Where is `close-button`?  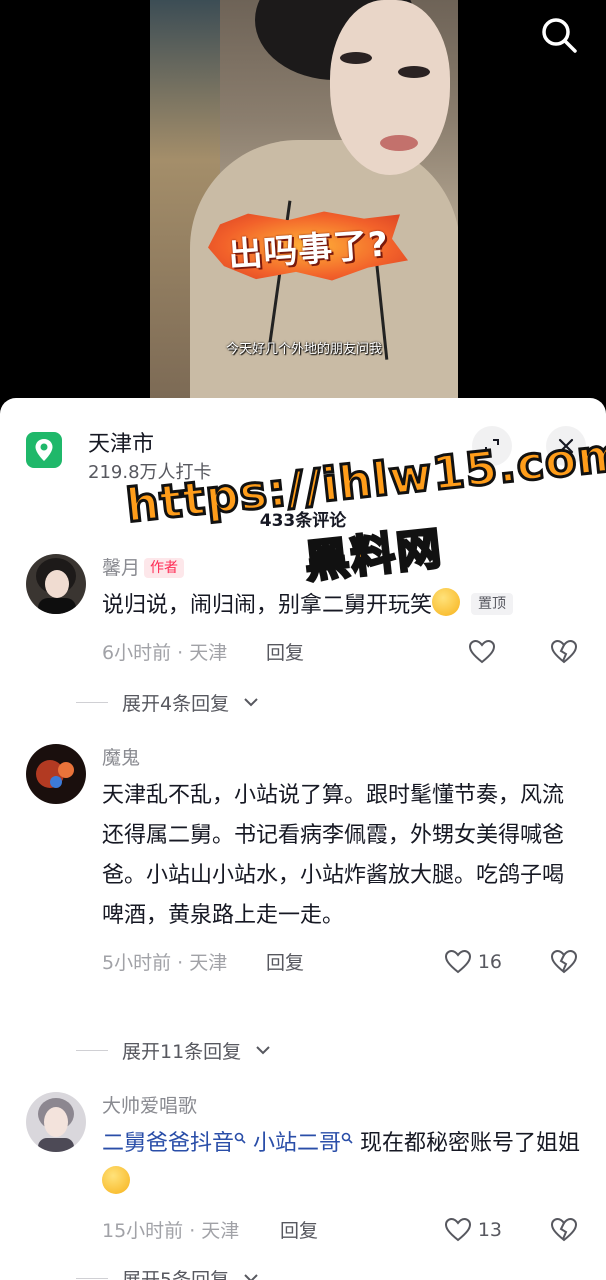 close-button is located at coordinates (566, 446).